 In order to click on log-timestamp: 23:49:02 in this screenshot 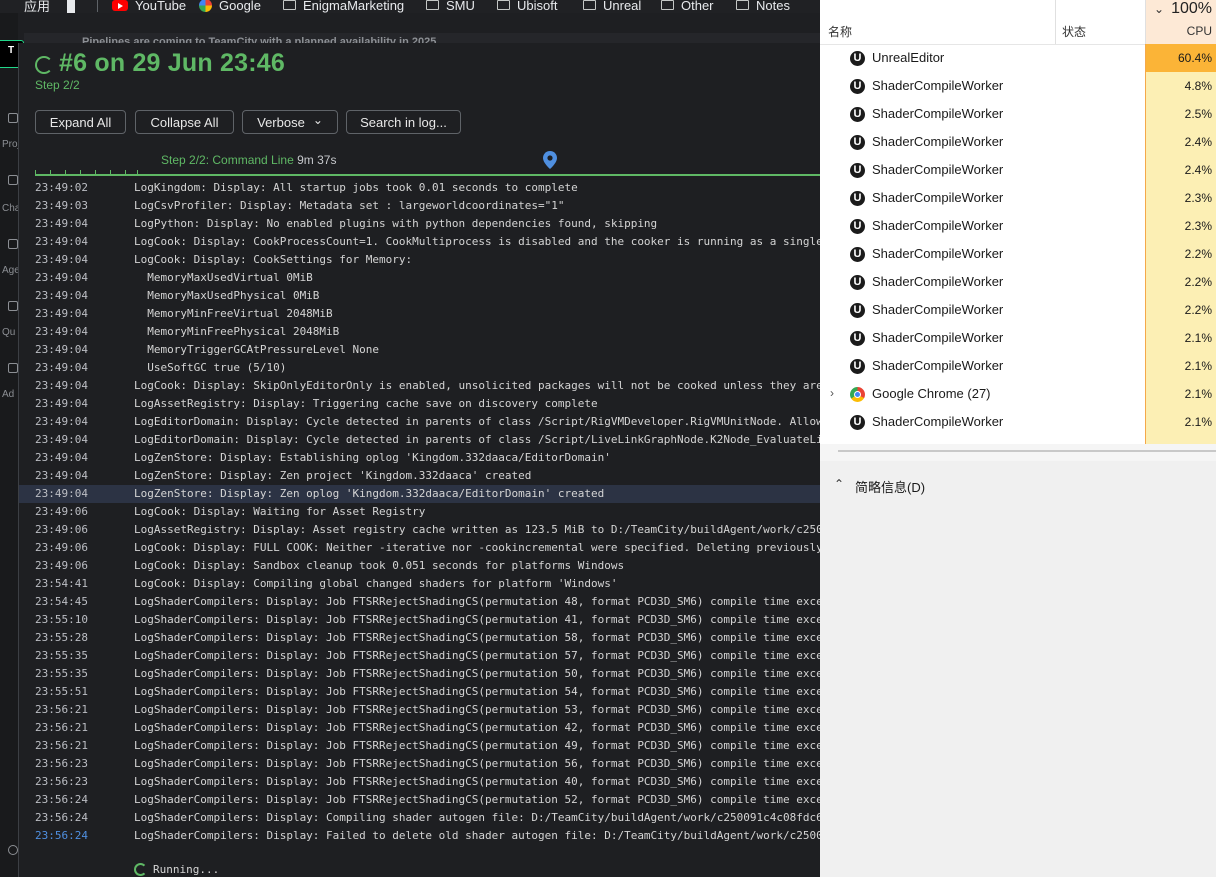, I will do `click(61, 188)`.